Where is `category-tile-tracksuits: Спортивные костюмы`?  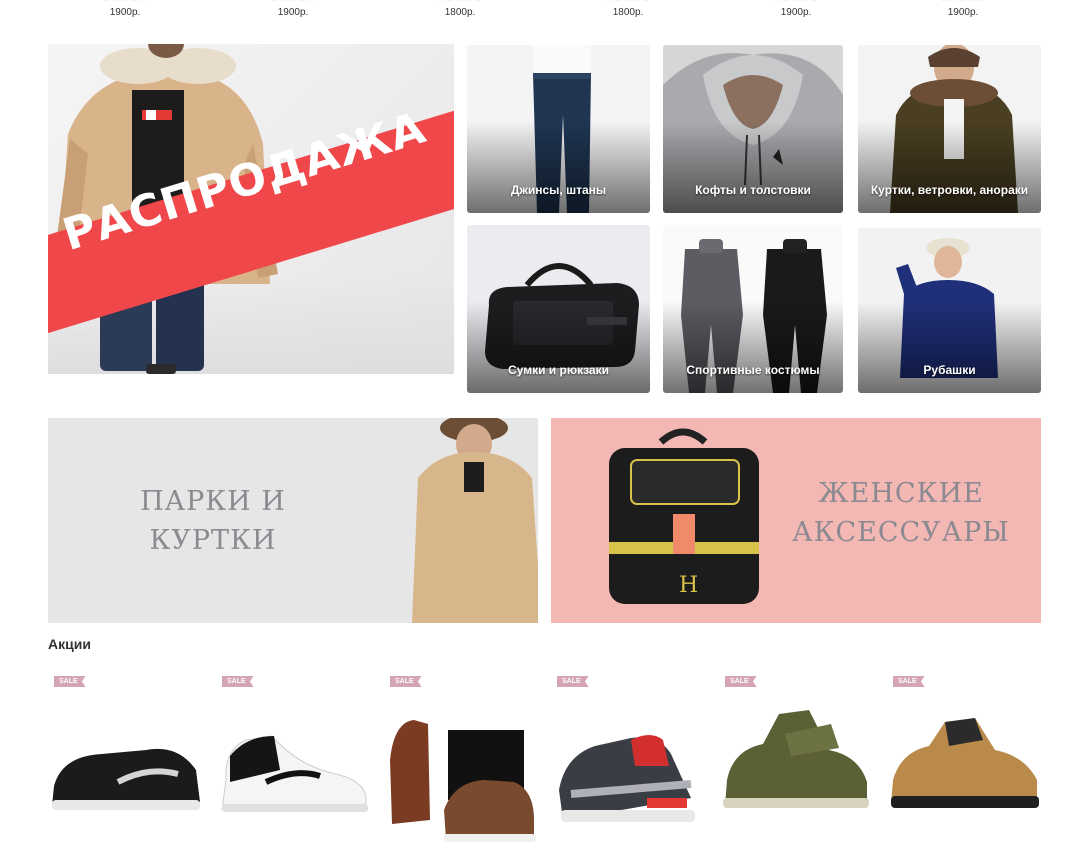
category-tile-tracksuits: Спортивные костюмы is located at coordinates (753, 309).